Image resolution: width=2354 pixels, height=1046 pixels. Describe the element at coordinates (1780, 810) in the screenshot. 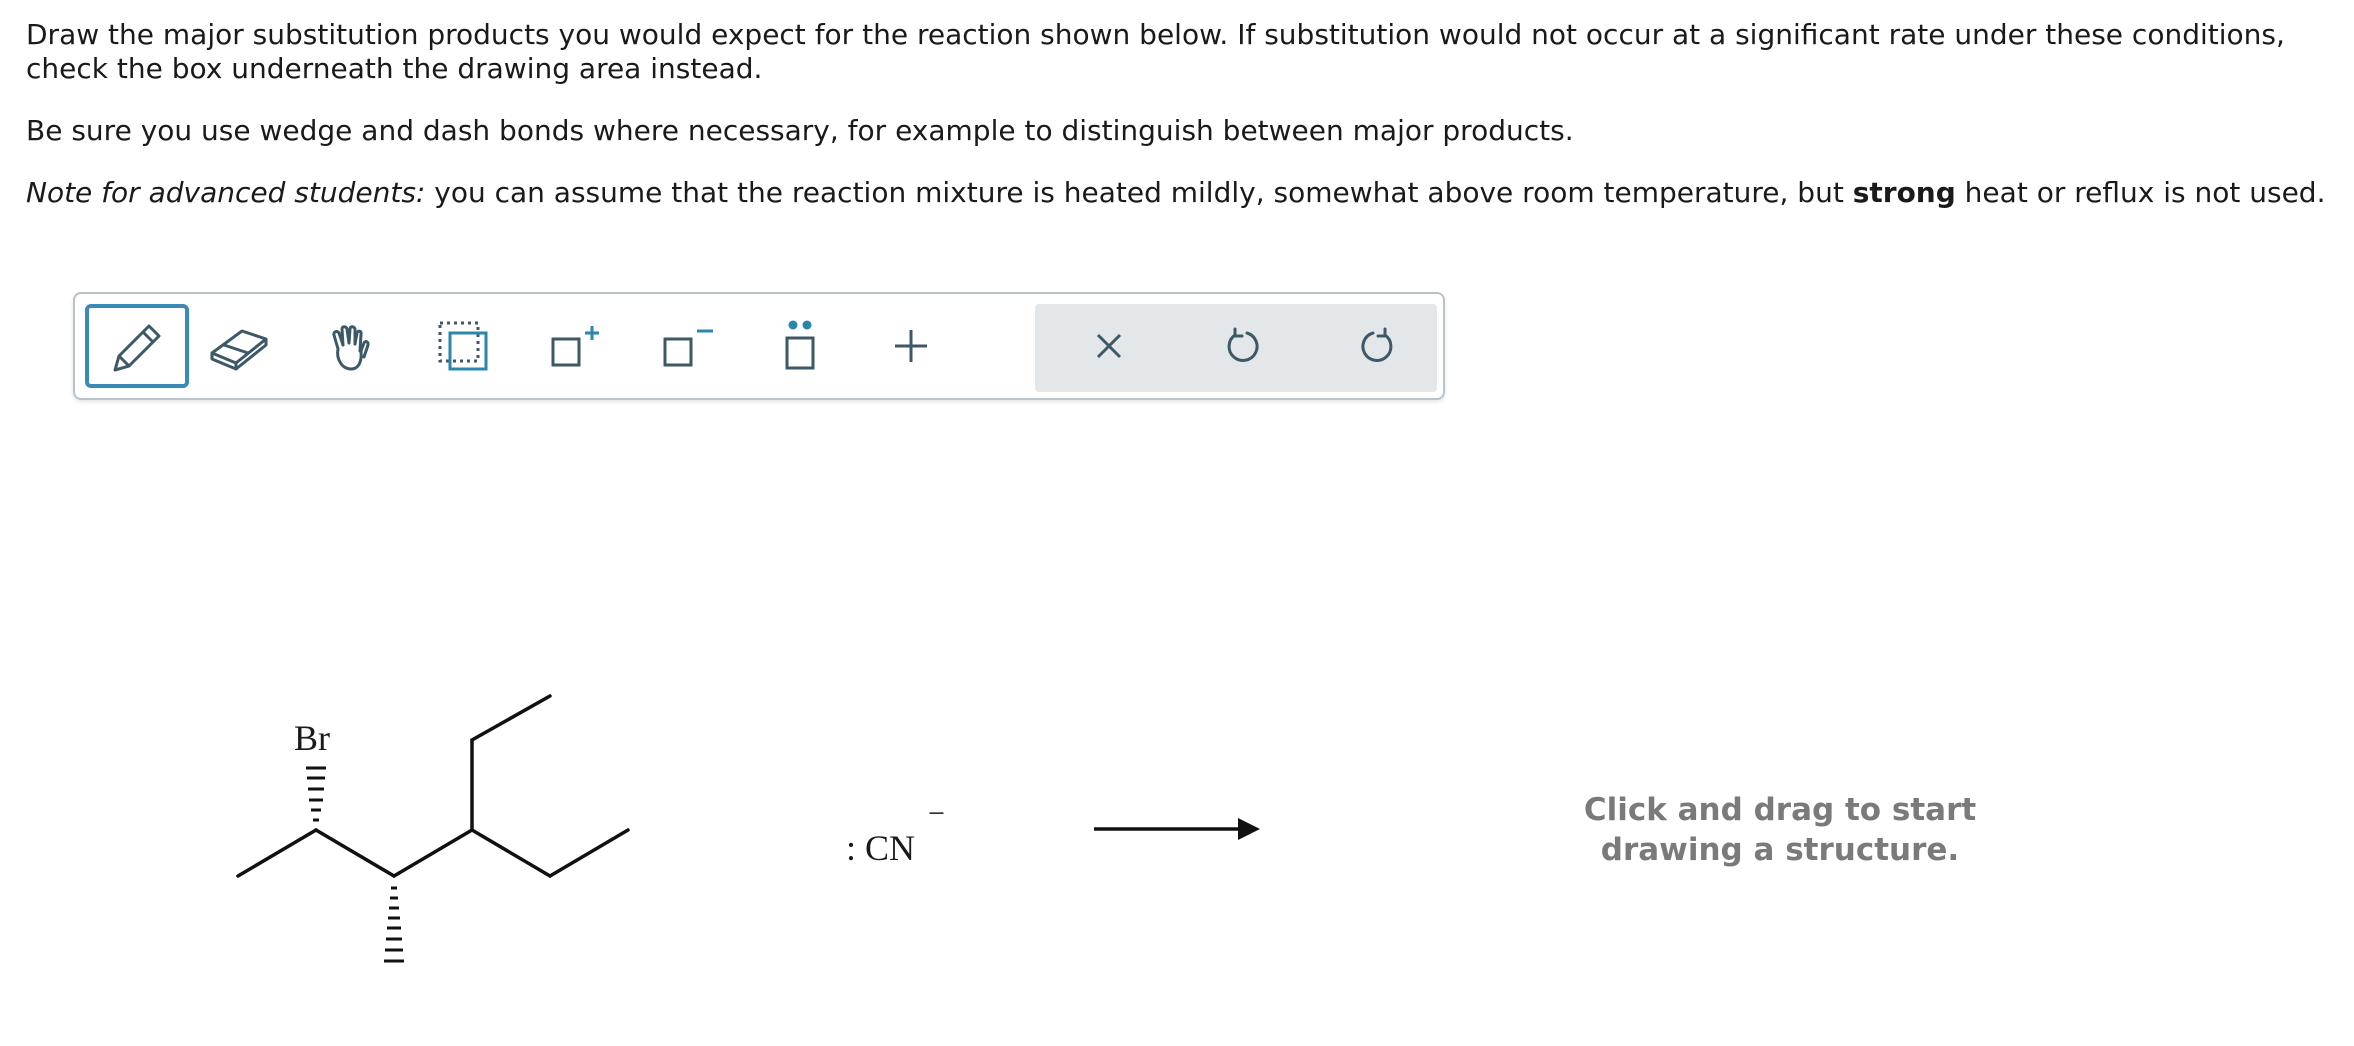

I see `canvas-hint-line-1: Click and drag to start` at that location.